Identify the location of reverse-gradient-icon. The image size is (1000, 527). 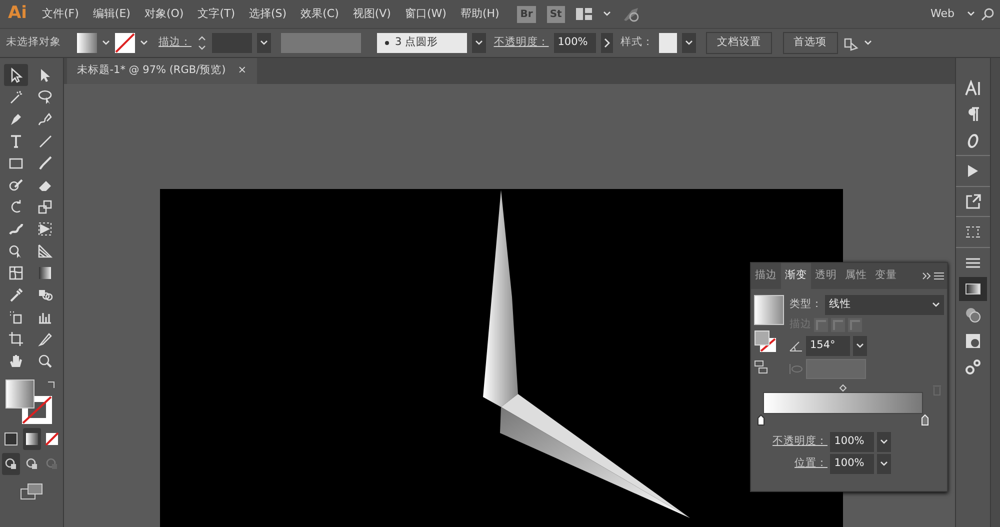
(761, 367).